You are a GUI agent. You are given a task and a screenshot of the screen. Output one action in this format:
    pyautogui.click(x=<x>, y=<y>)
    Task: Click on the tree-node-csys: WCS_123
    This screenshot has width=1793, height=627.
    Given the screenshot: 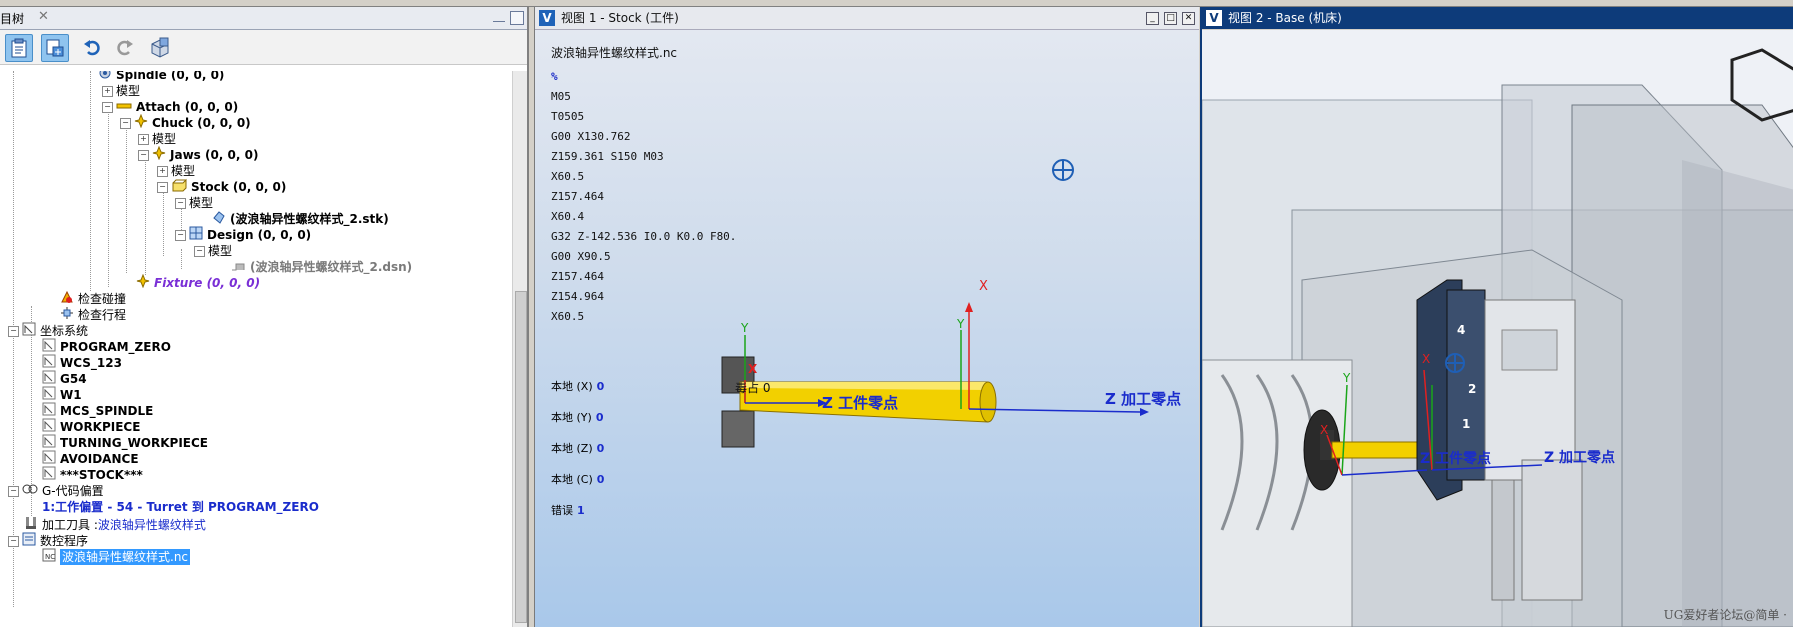 What is the action you would take?
    pyautogui.click(x=82, y=362)
    